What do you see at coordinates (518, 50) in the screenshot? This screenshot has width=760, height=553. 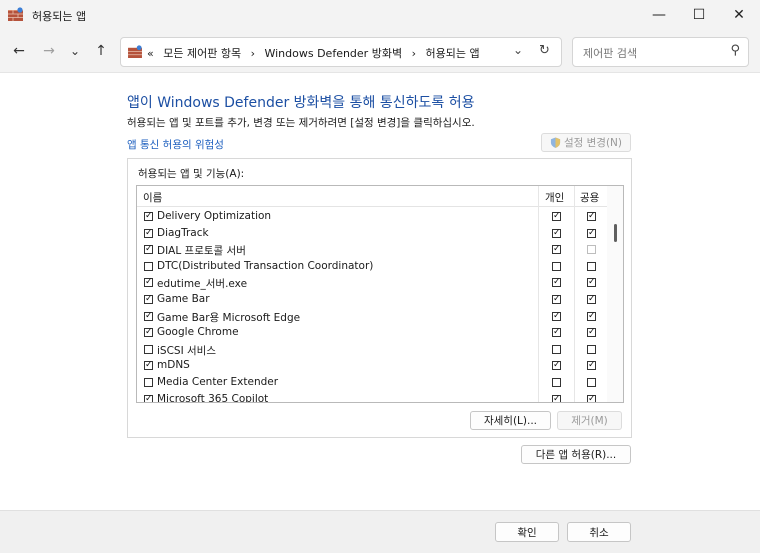 I see `address-dropdown-icon: ⌄` at bounding box center [518, 50].